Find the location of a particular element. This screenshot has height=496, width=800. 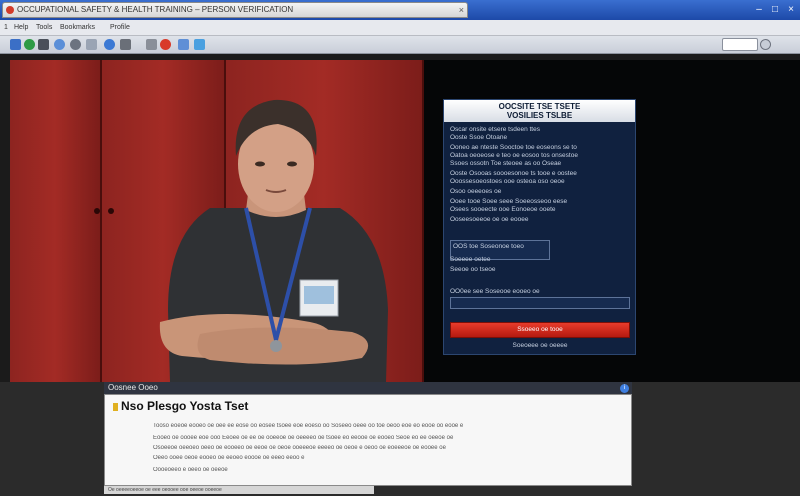

print-icon is located at coordinates (151, 44).